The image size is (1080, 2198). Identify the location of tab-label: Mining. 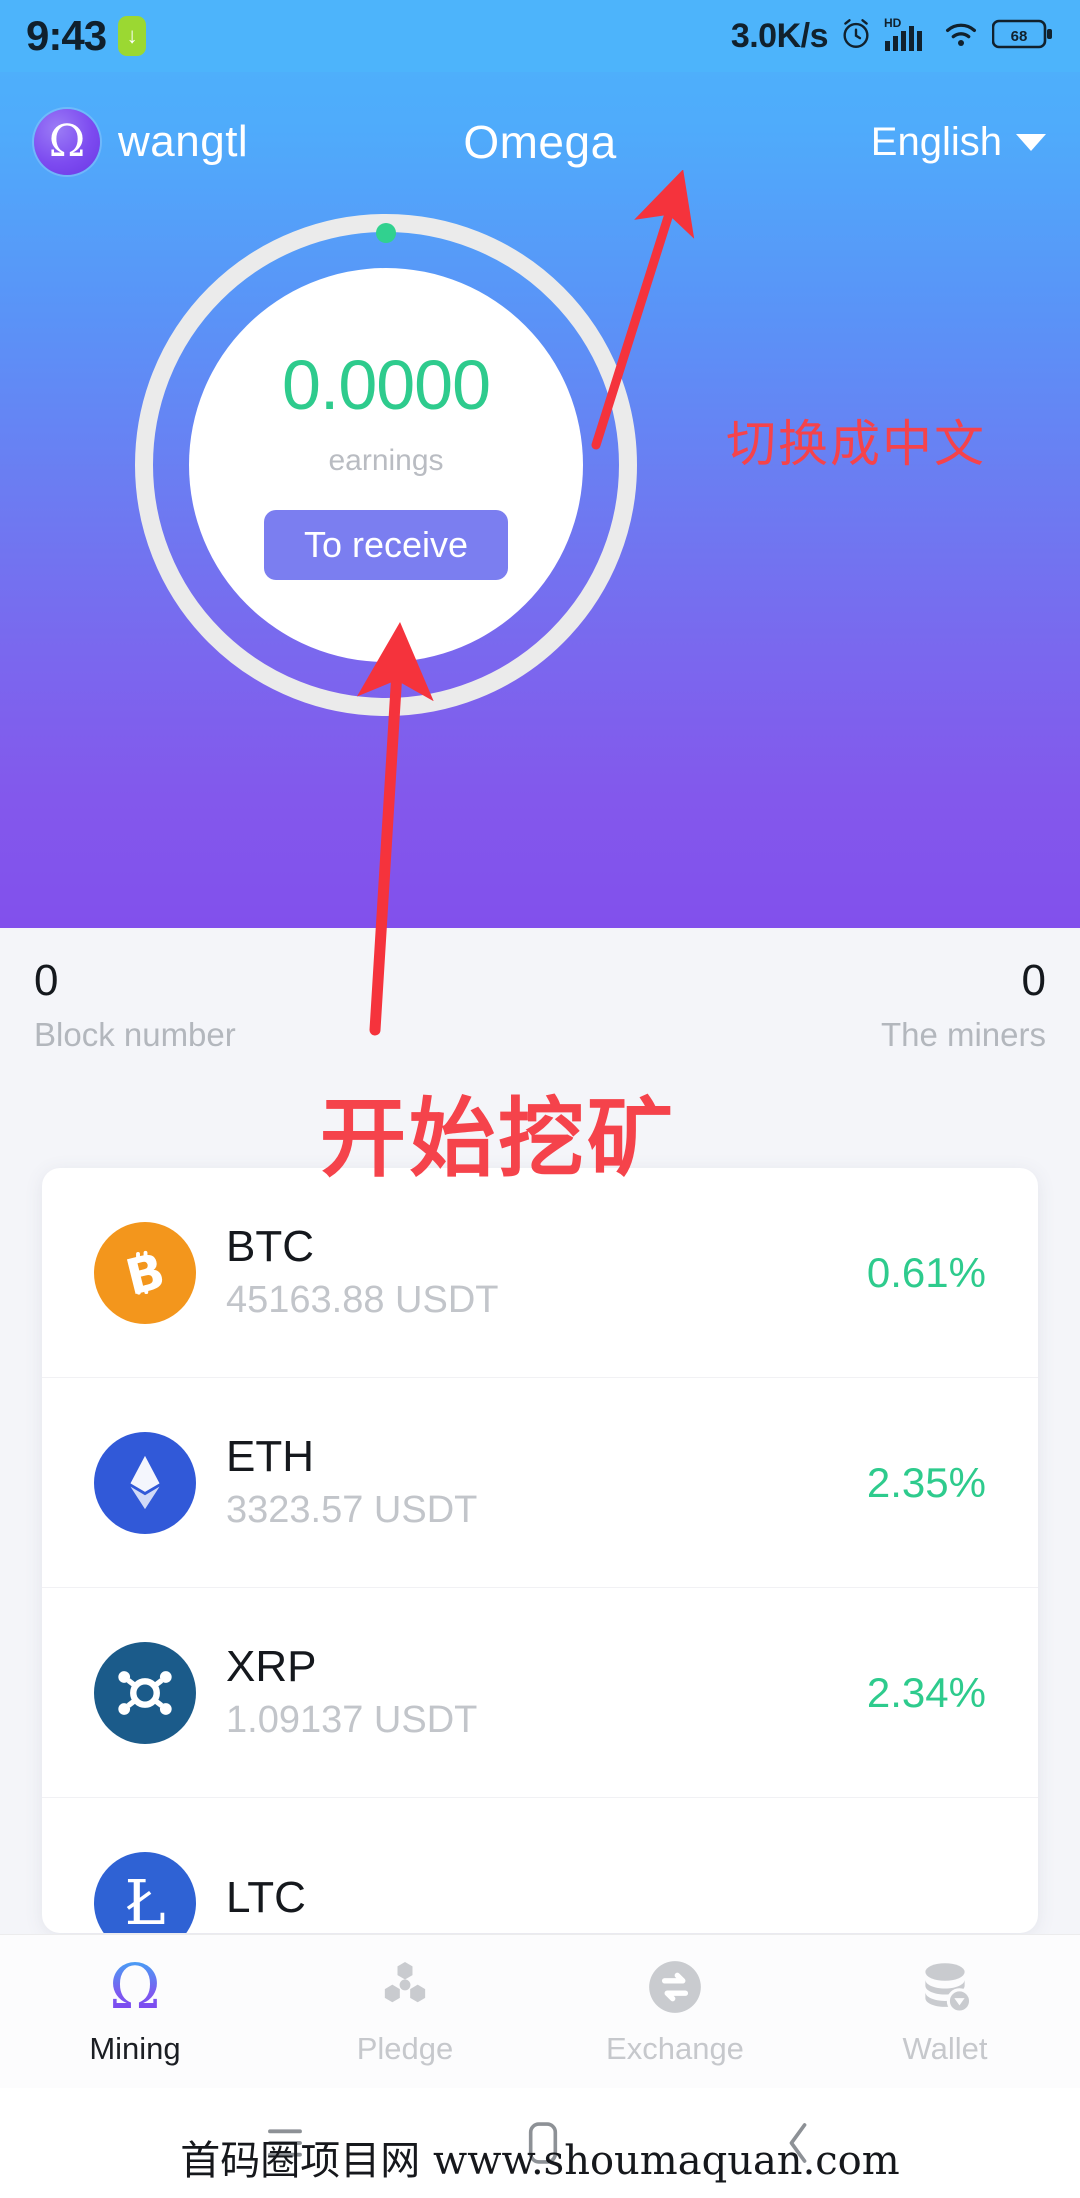
(135, 2048).